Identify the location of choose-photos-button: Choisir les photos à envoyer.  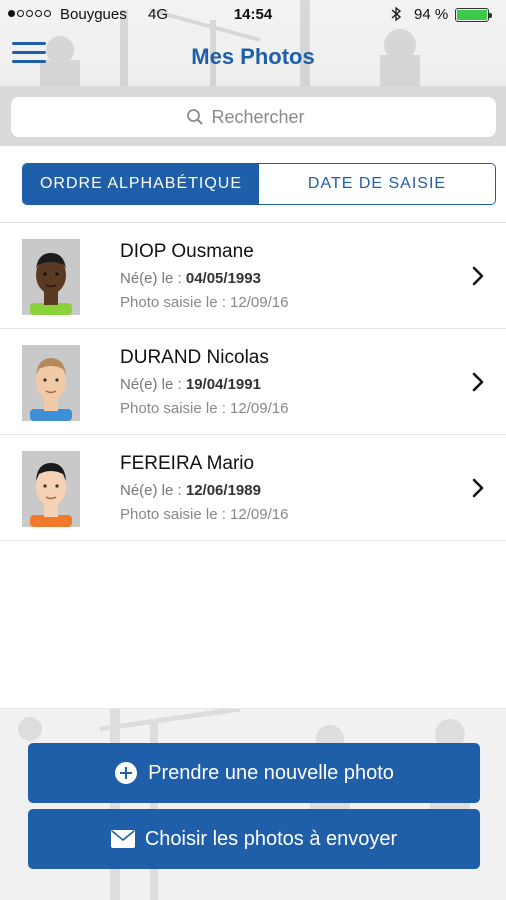
(254, 839).